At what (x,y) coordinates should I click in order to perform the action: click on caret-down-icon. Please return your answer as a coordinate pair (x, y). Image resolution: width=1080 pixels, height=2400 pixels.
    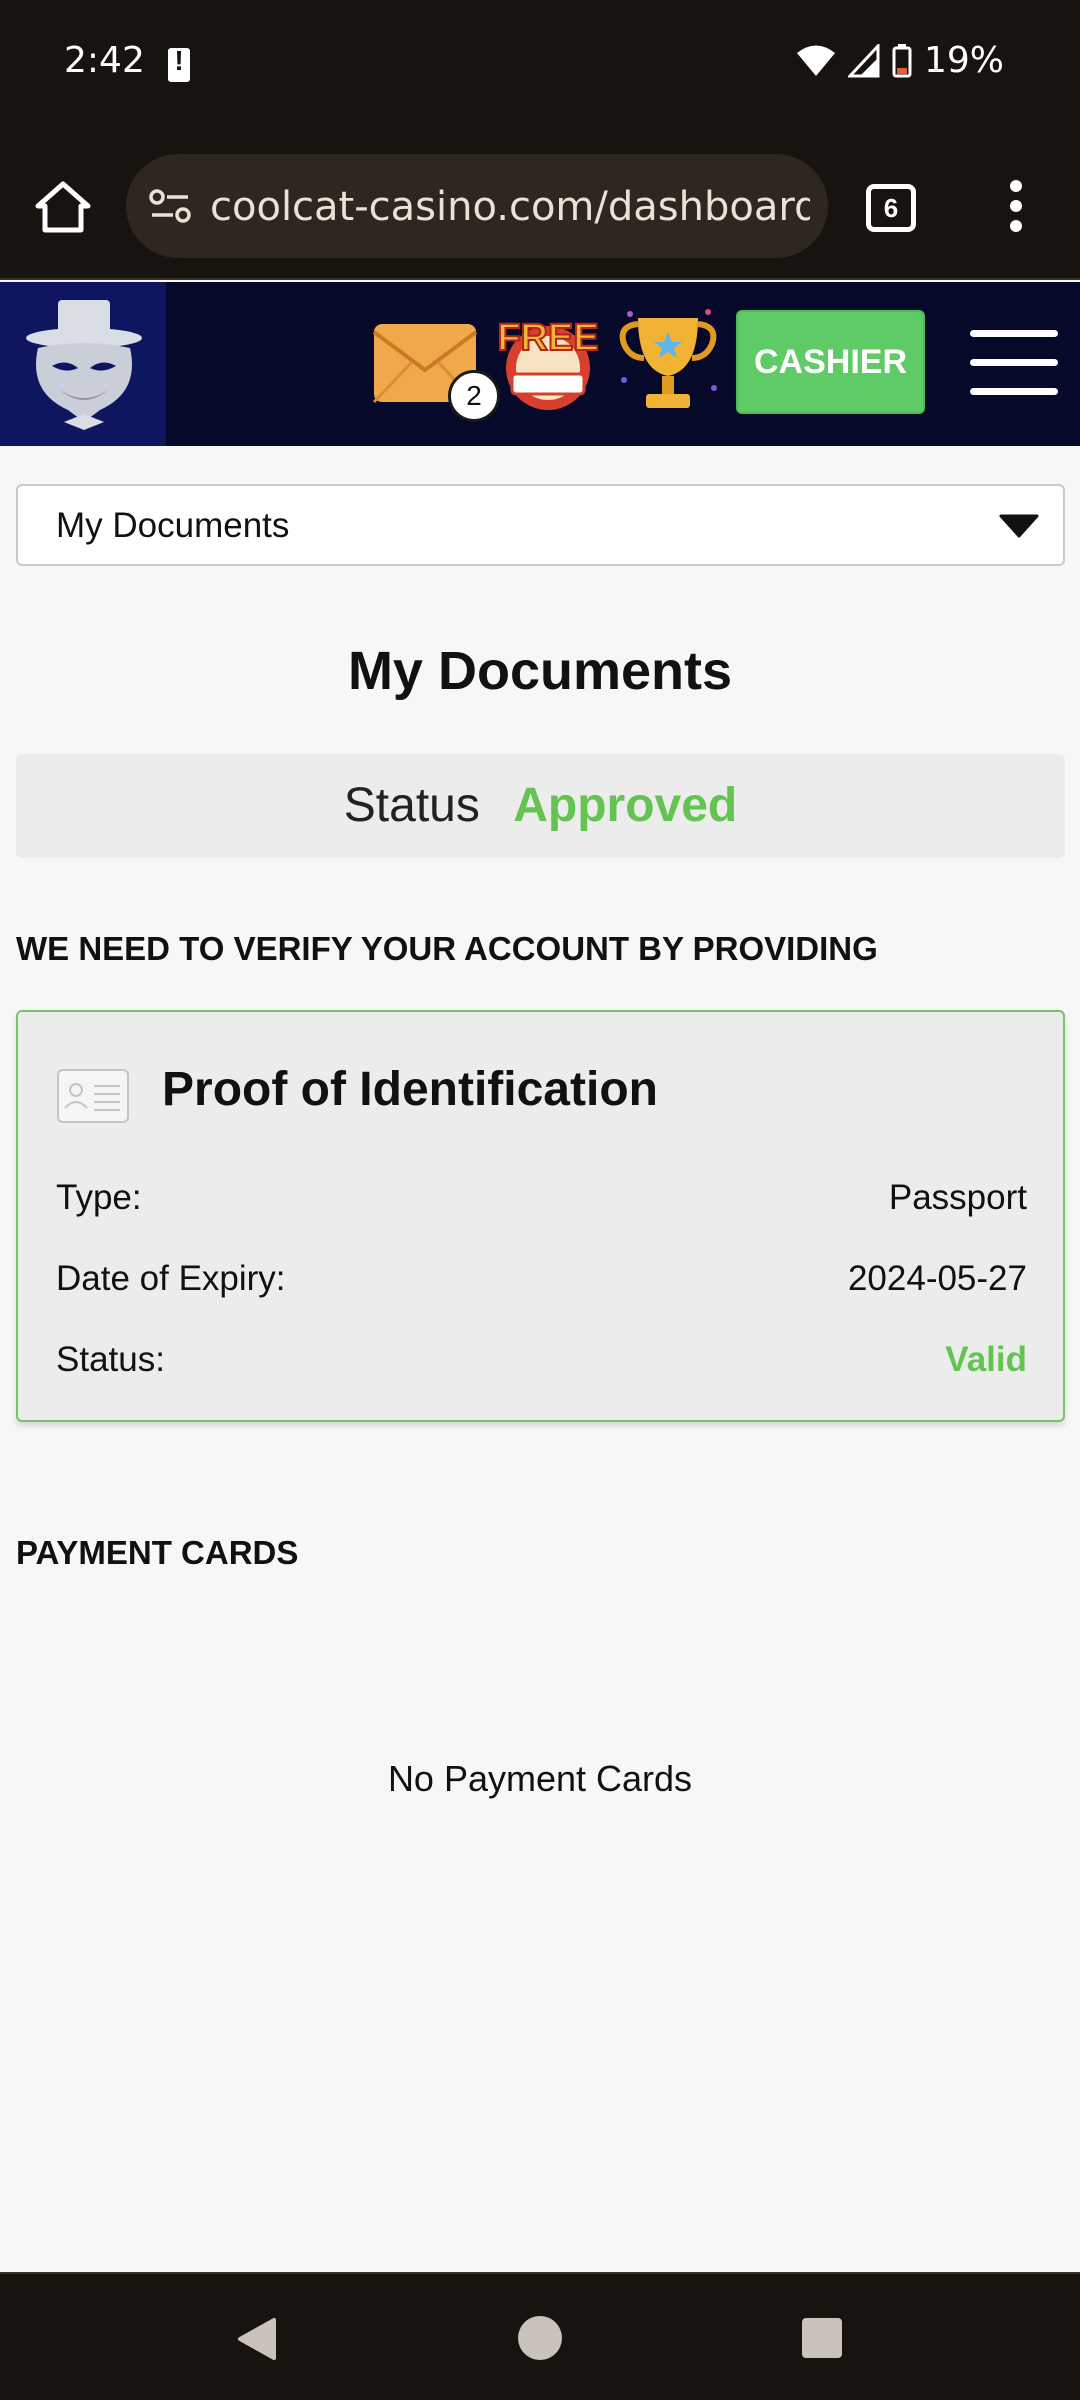
    Looking at the image, I should click on (1019, 526).